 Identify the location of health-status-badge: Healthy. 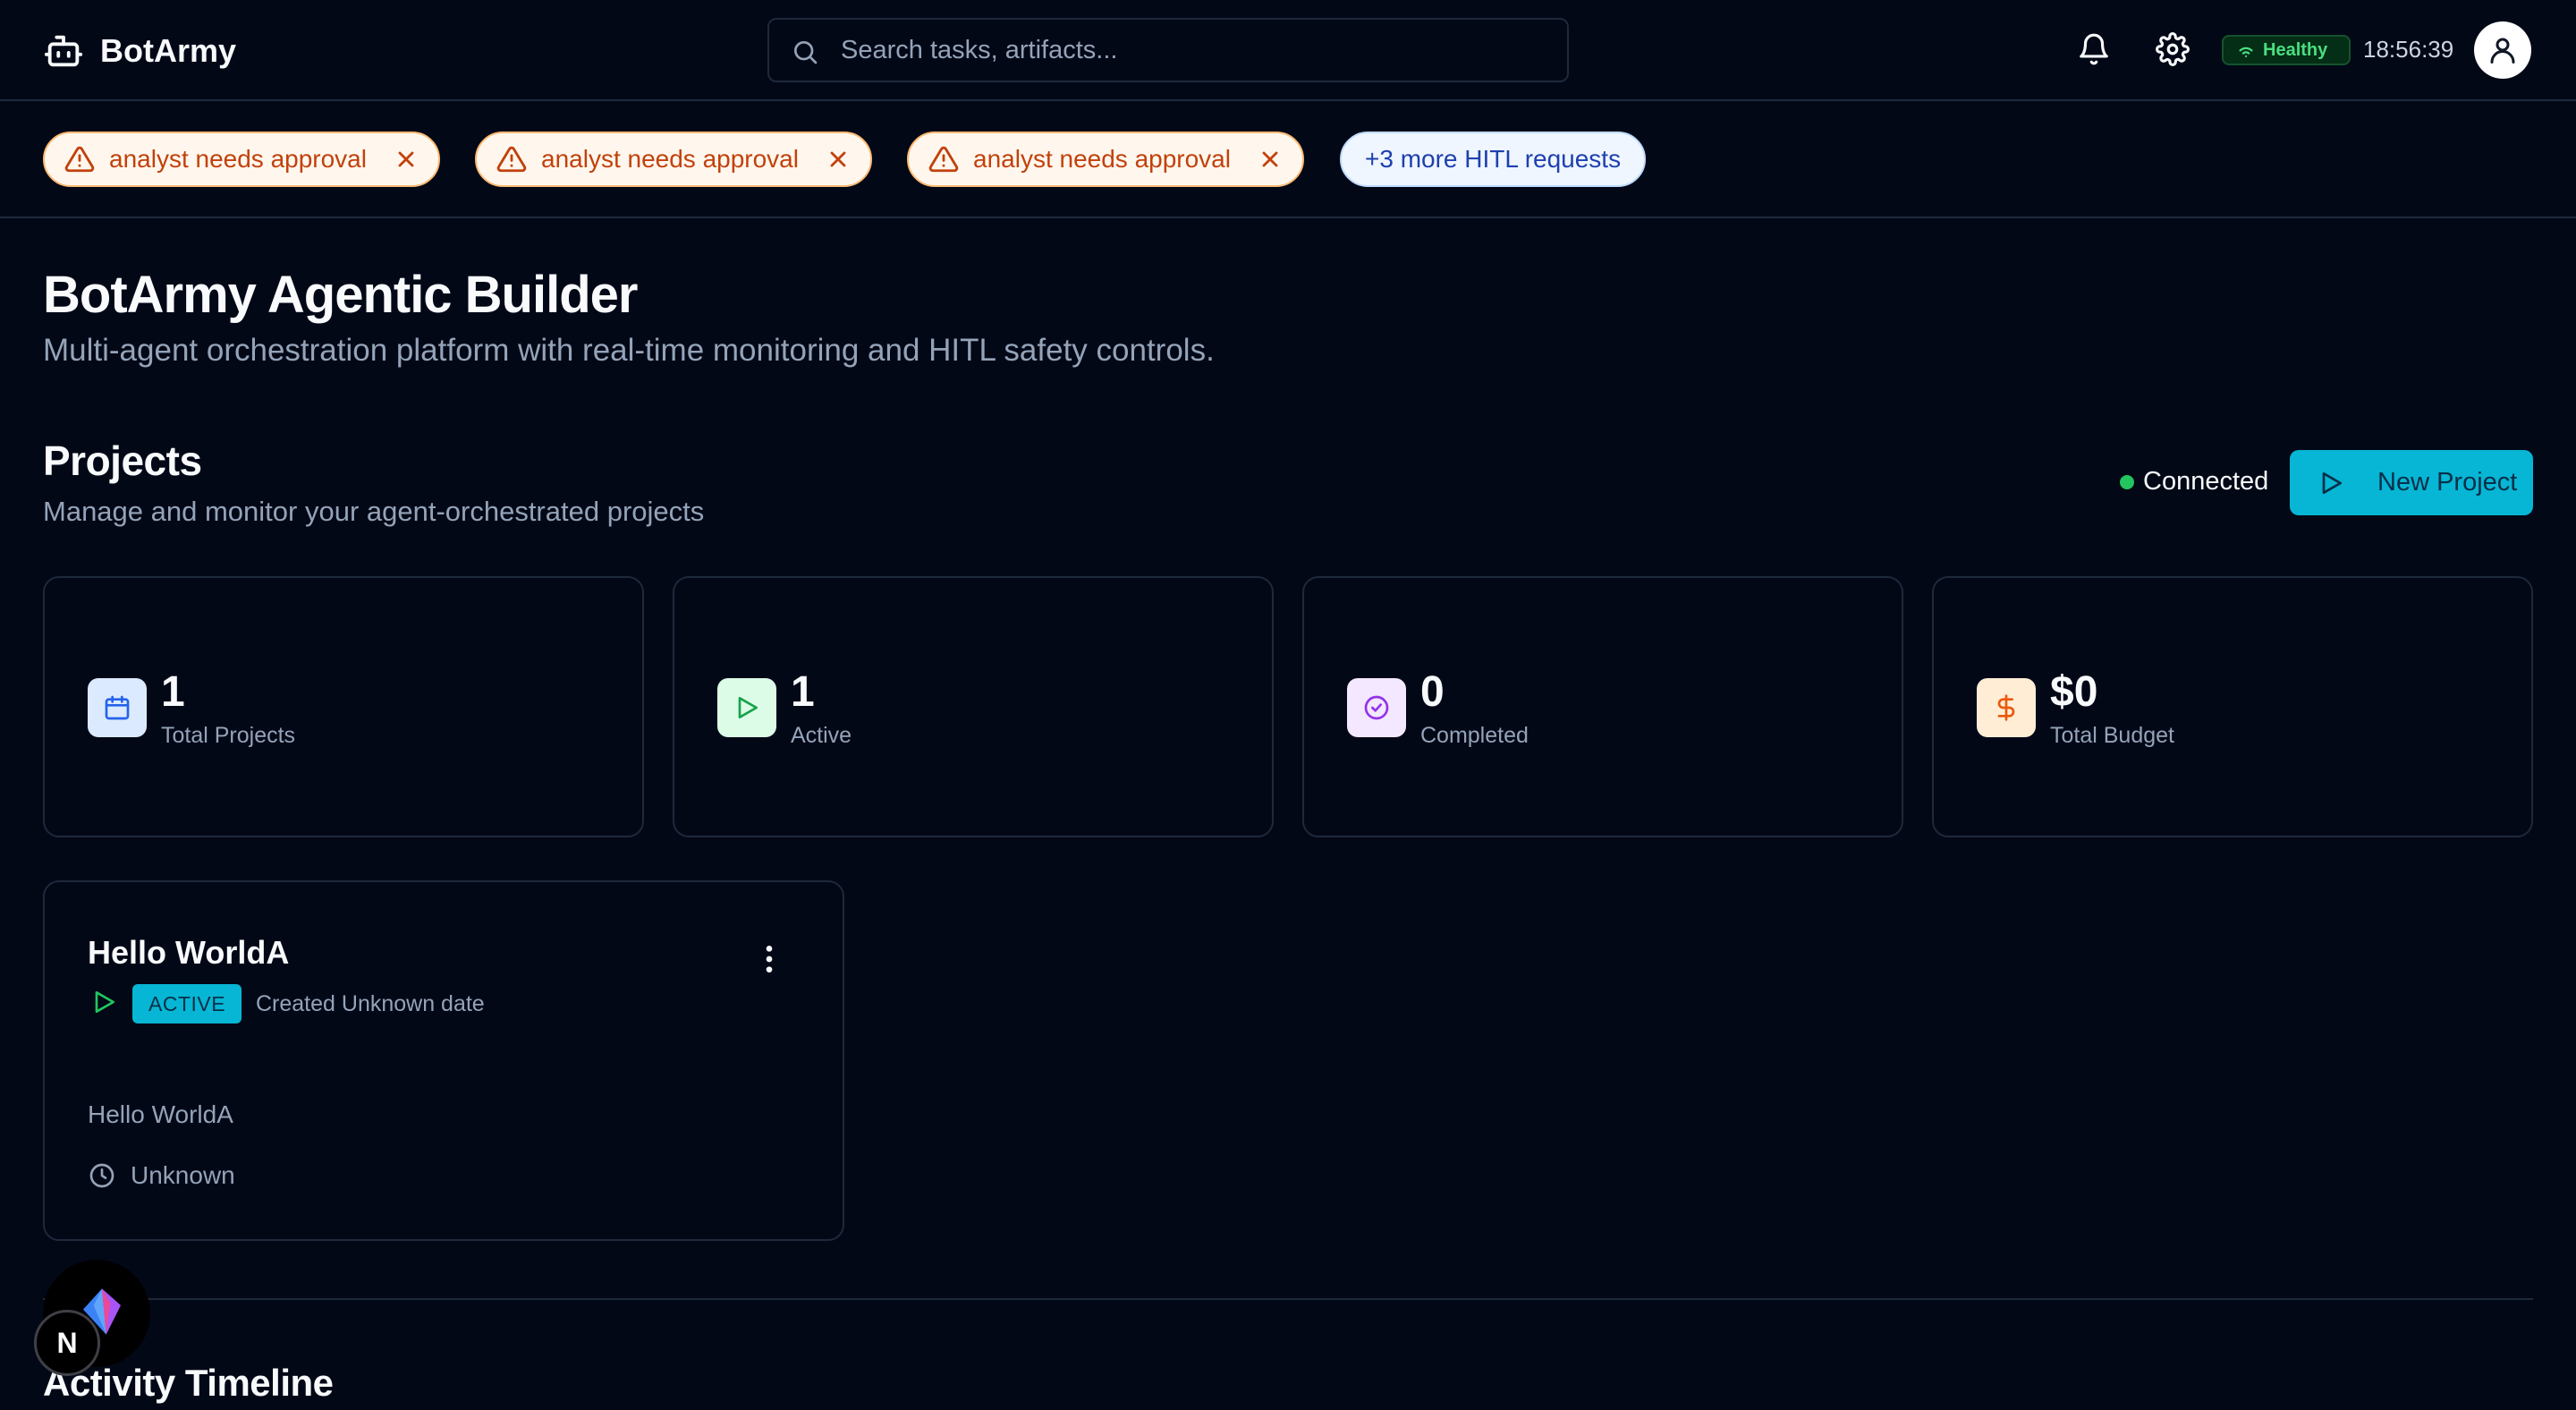
(2286, 50).